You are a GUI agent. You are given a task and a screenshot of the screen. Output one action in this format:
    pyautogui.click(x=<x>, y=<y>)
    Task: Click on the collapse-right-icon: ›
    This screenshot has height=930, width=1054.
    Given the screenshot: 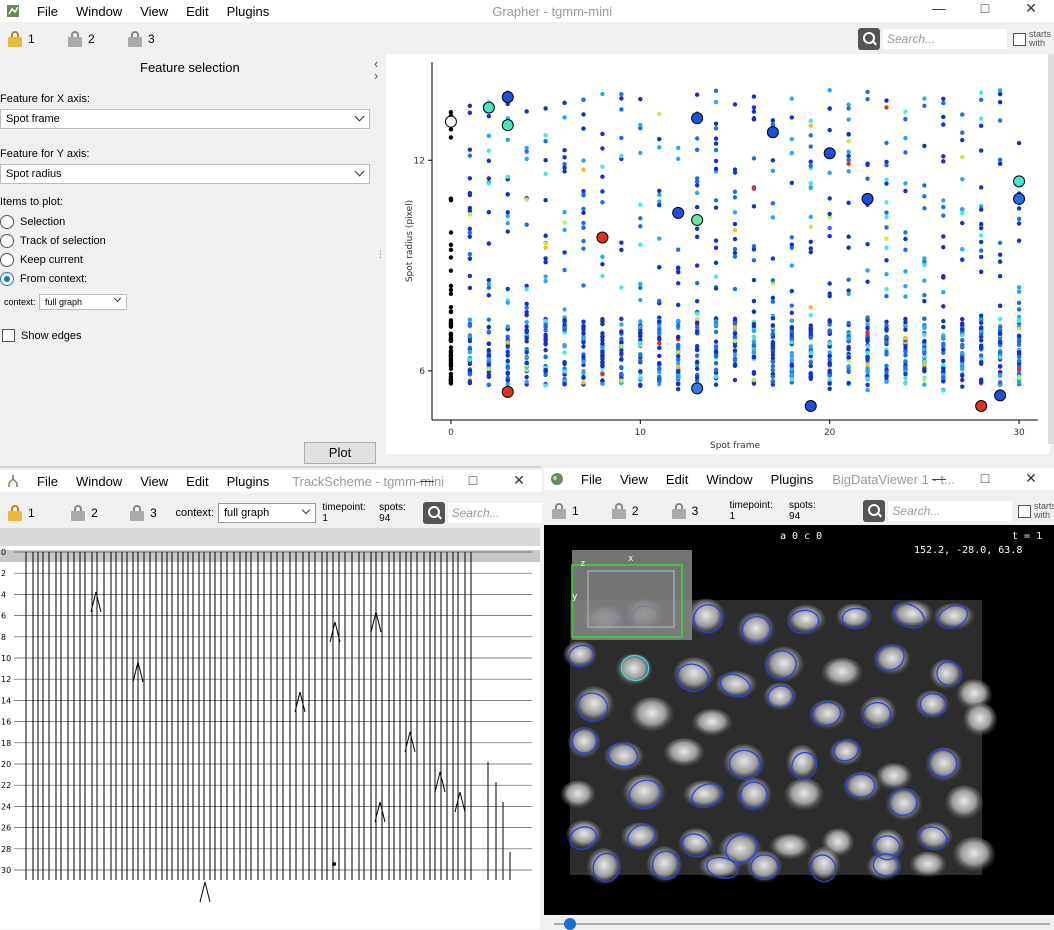 What is the action you would take?
    pyautogui.click(x=376, y=75)
    